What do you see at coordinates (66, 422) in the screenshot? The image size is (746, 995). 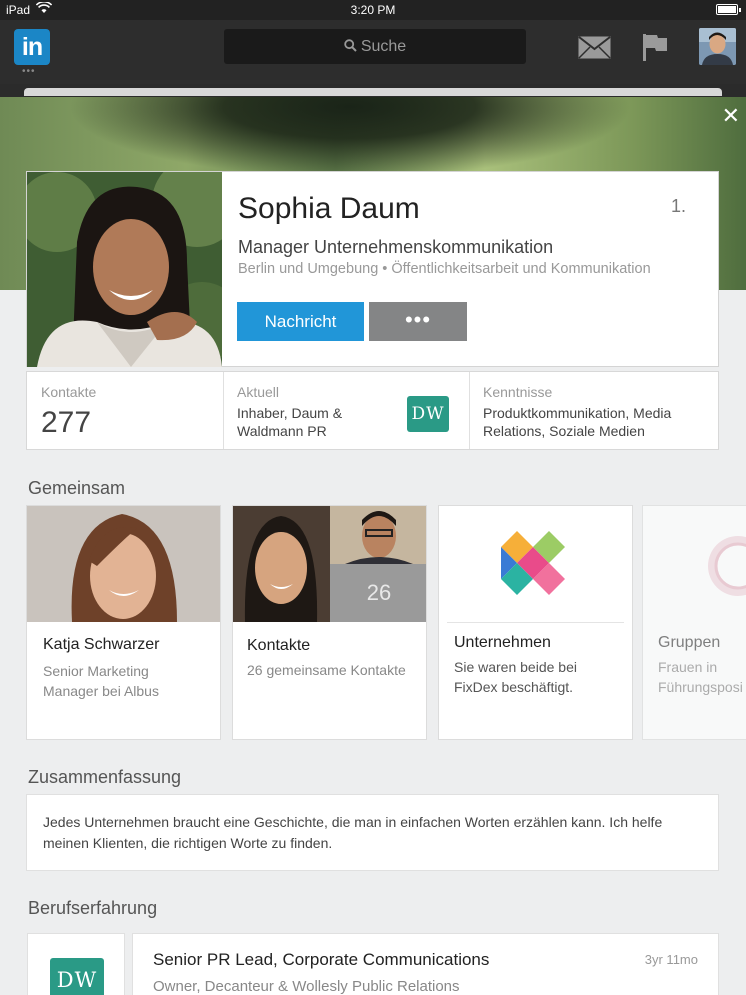 I see `contacts-count: 277` at bounding box center [66, 422].